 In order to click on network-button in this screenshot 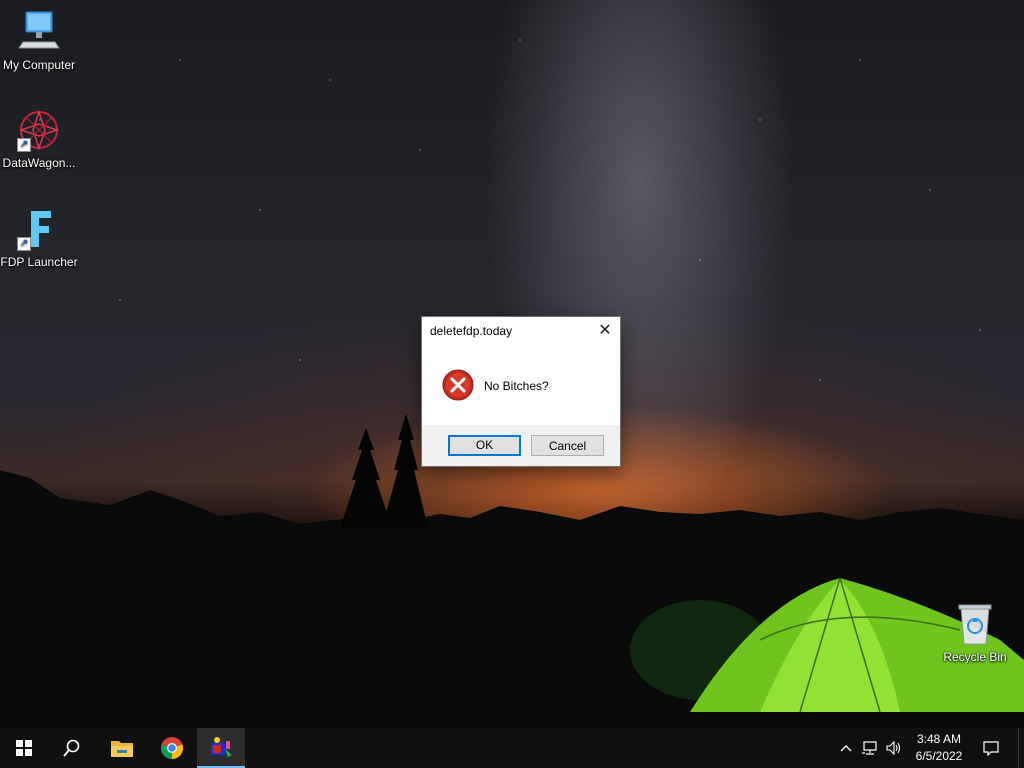, I will do `click(870, 748)`.